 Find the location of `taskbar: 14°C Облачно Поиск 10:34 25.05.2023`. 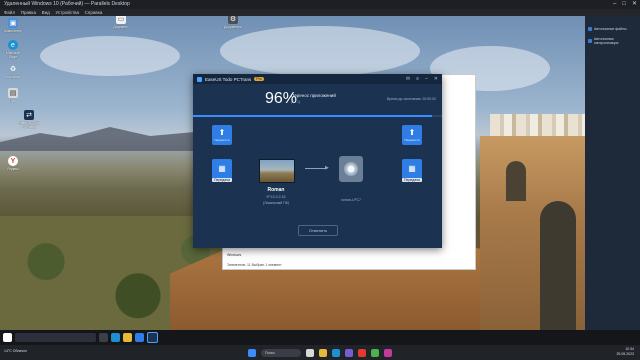

taskbar: 14°C Облачно Поиск 10:34 25.05.2023 is located at coordinates (320, 345).